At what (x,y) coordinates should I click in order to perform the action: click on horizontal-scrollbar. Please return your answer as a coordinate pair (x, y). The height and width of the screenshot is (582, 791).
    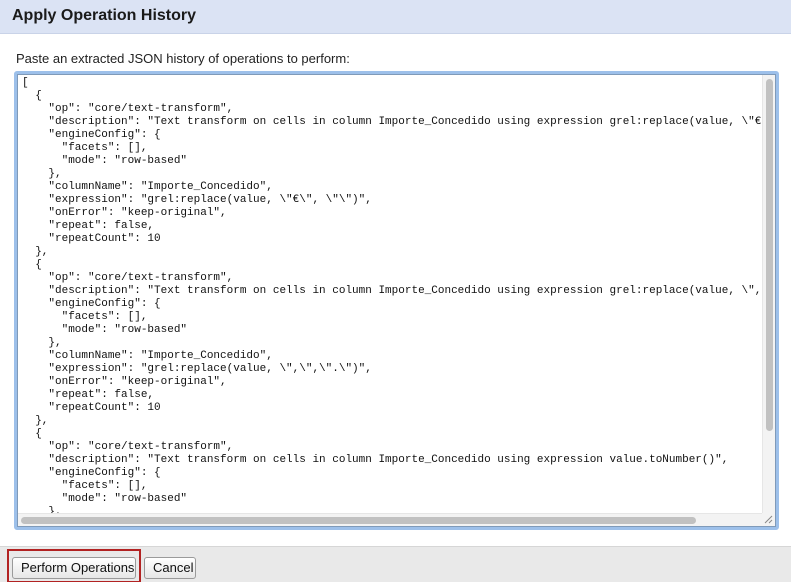
    Looking at the image, I should click on (391, 519).